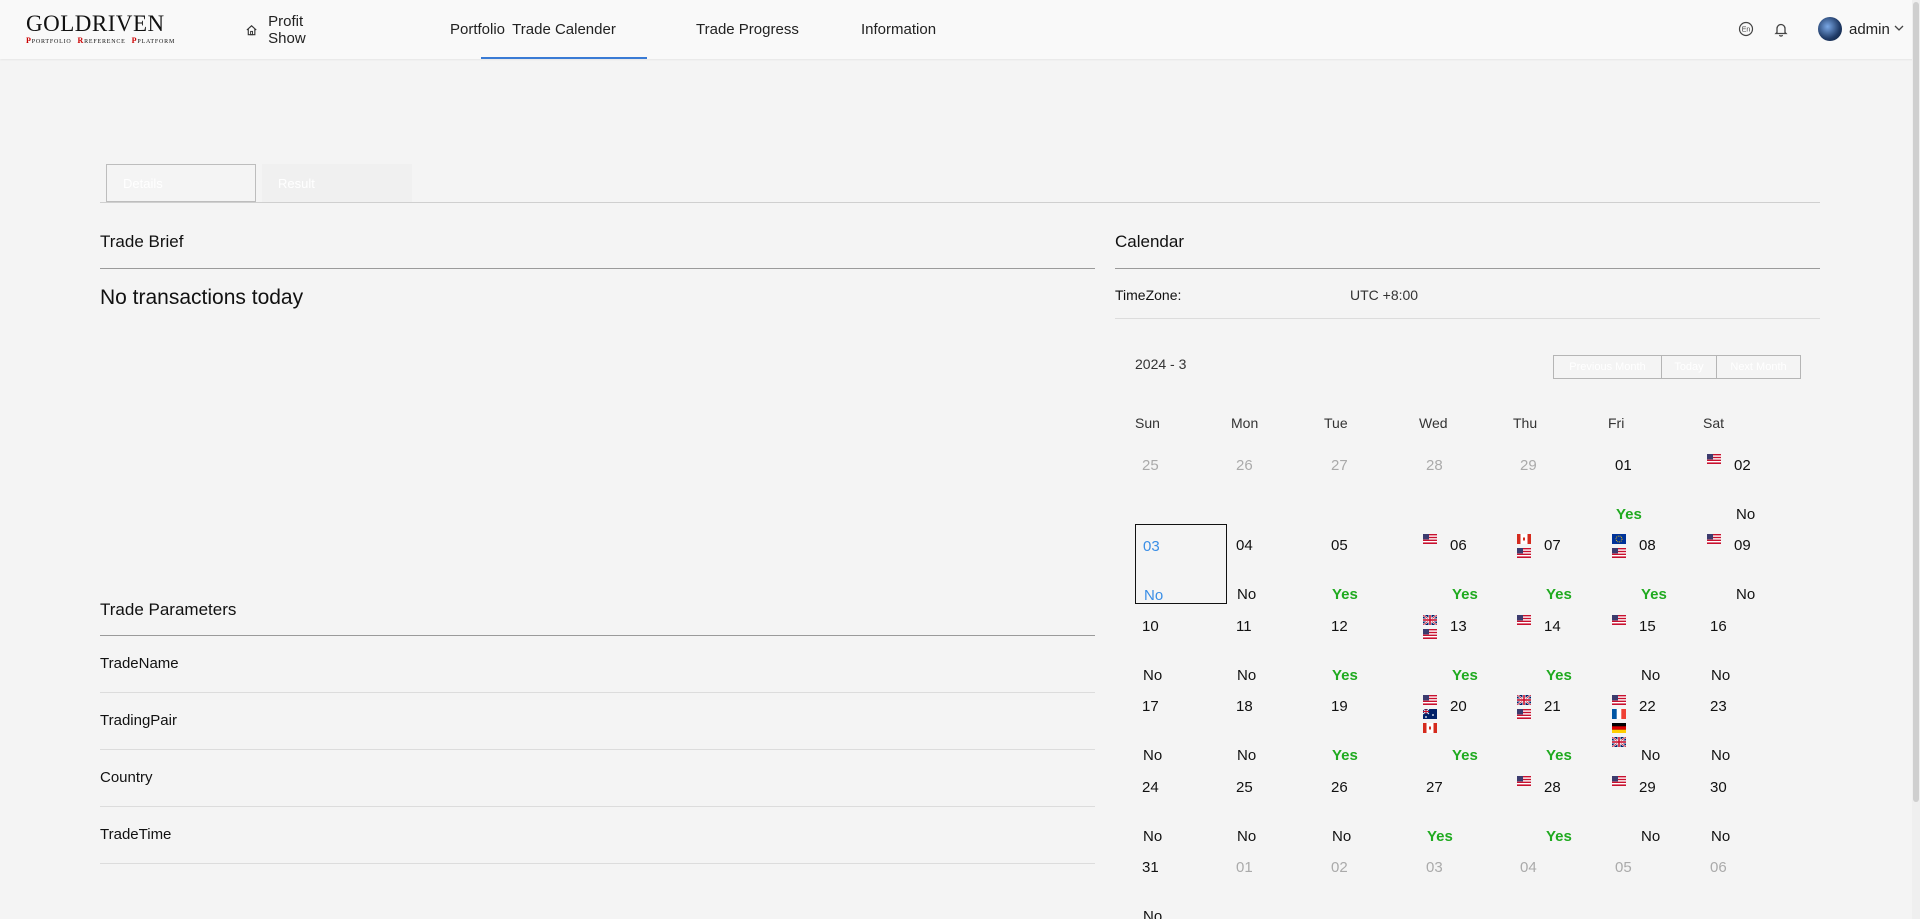 This screenshot has width=1920, height=919. What do you see at coordinates (1647, 626) in the screenshot?
I see `calendar-day-number: 15` at bounding box center [1647, 626].